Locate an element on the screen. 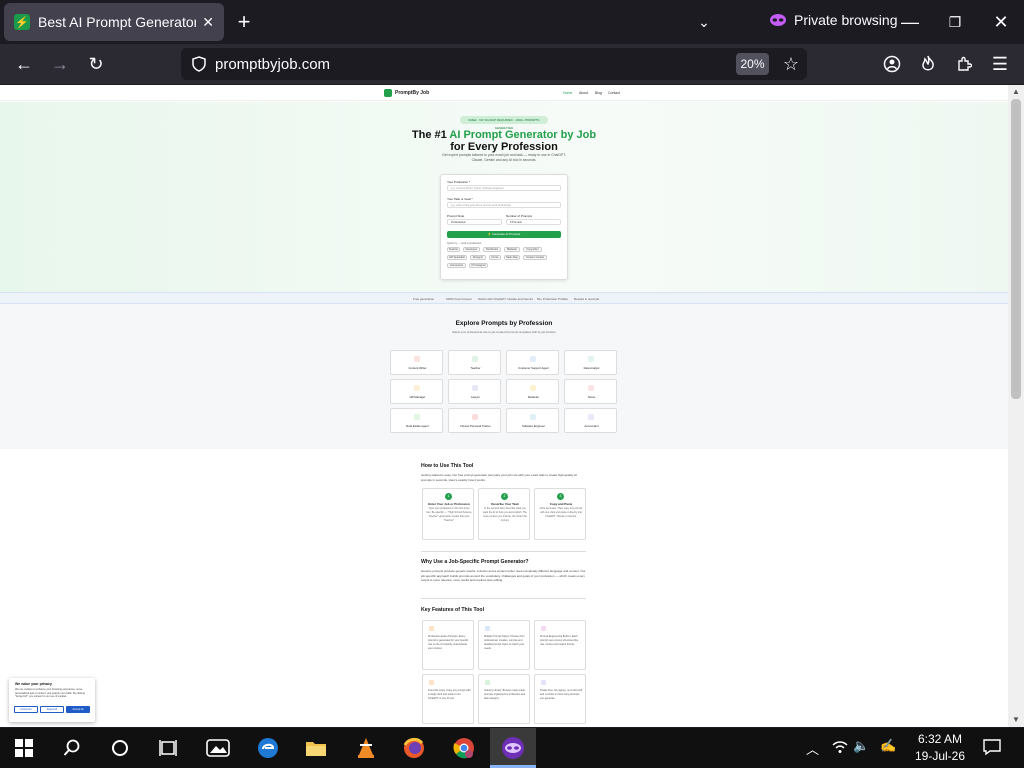 The image size is (1024, 768). pen-ink-icon: ✍ is located at coordinates (888, 746).